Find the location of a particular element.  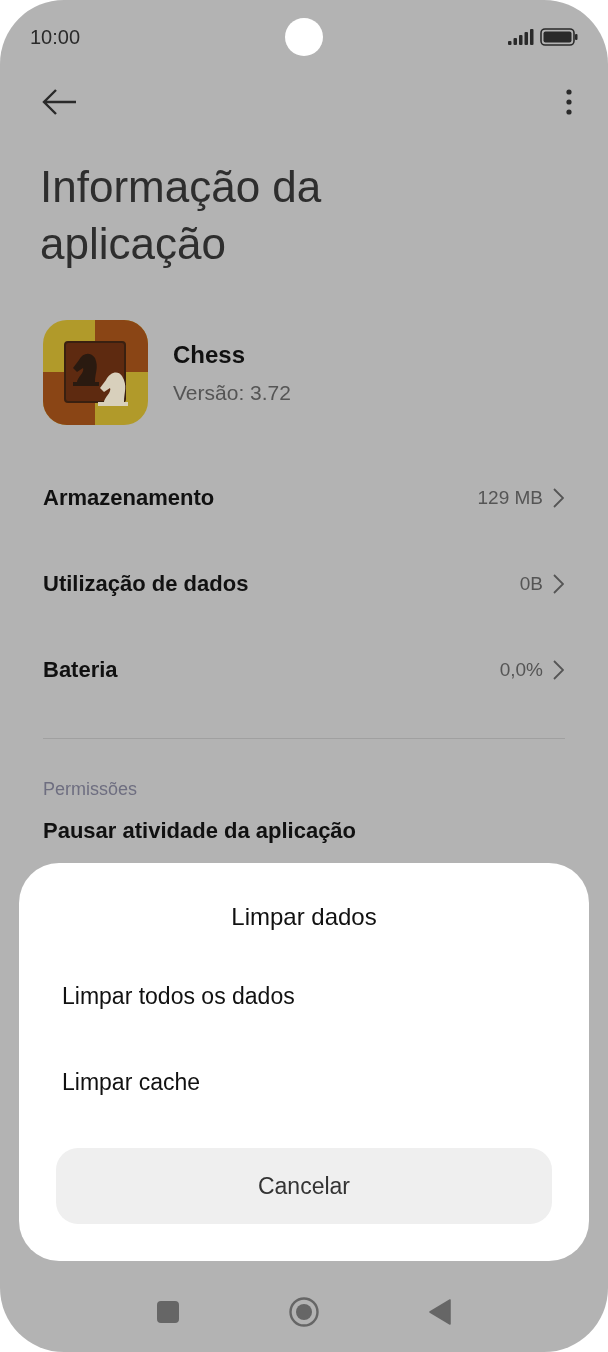

cancel-button: Cancelar is located at coordinates (304, 1186).